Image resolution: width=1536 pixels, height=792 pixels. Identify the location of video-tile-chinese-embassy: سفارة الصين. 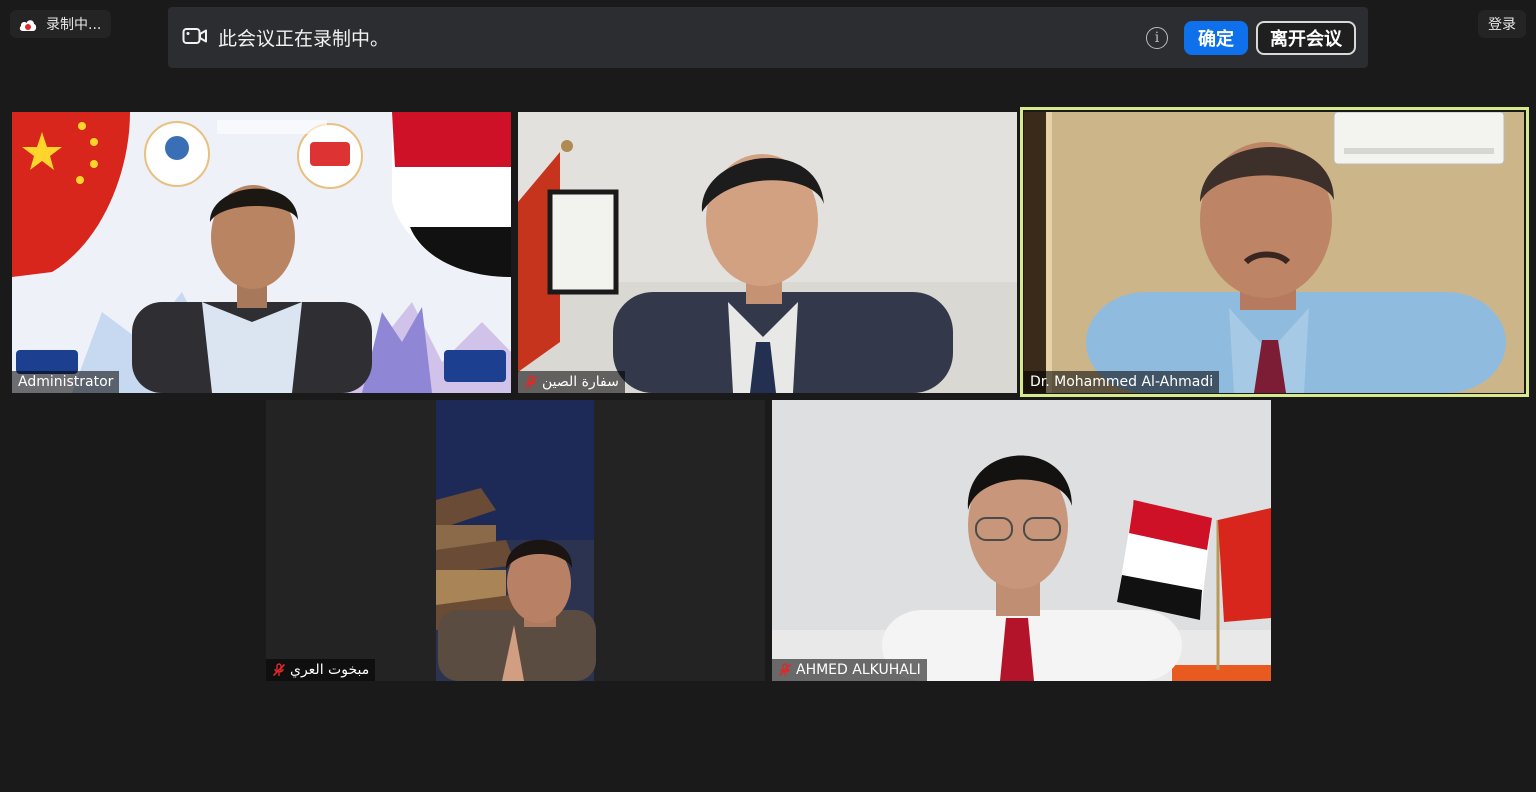
(767, 252).